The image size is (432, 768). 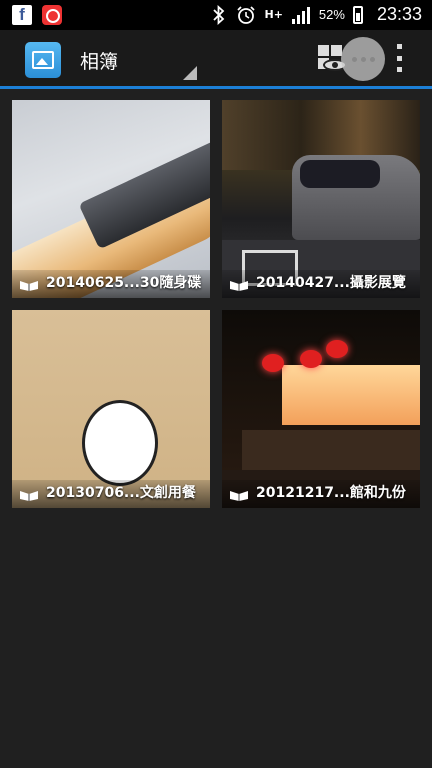 I want to click on album-caption: 20121217...館和九份, so click(x=331, y=493).